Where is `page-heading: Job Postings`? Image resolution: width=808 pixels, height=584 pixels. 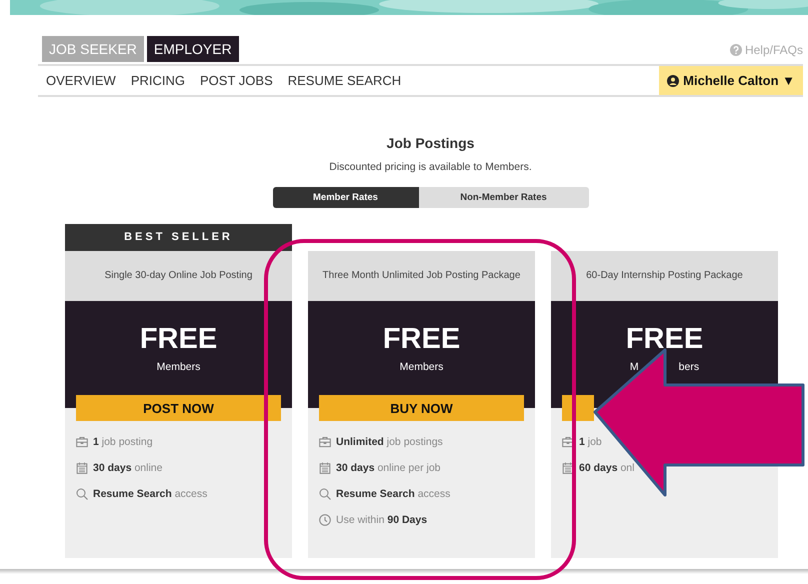 page-heading: Job Postings is located at coordinates (430, 143).